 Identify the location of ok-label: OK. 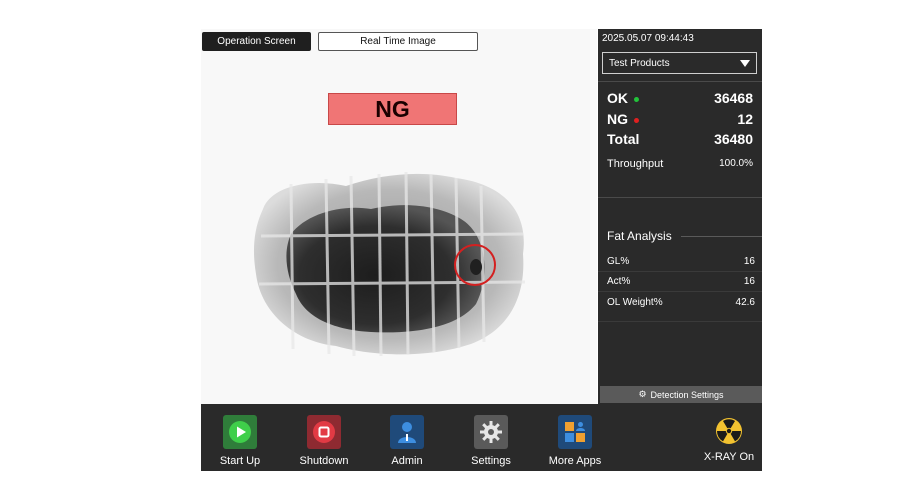
(617, 98).